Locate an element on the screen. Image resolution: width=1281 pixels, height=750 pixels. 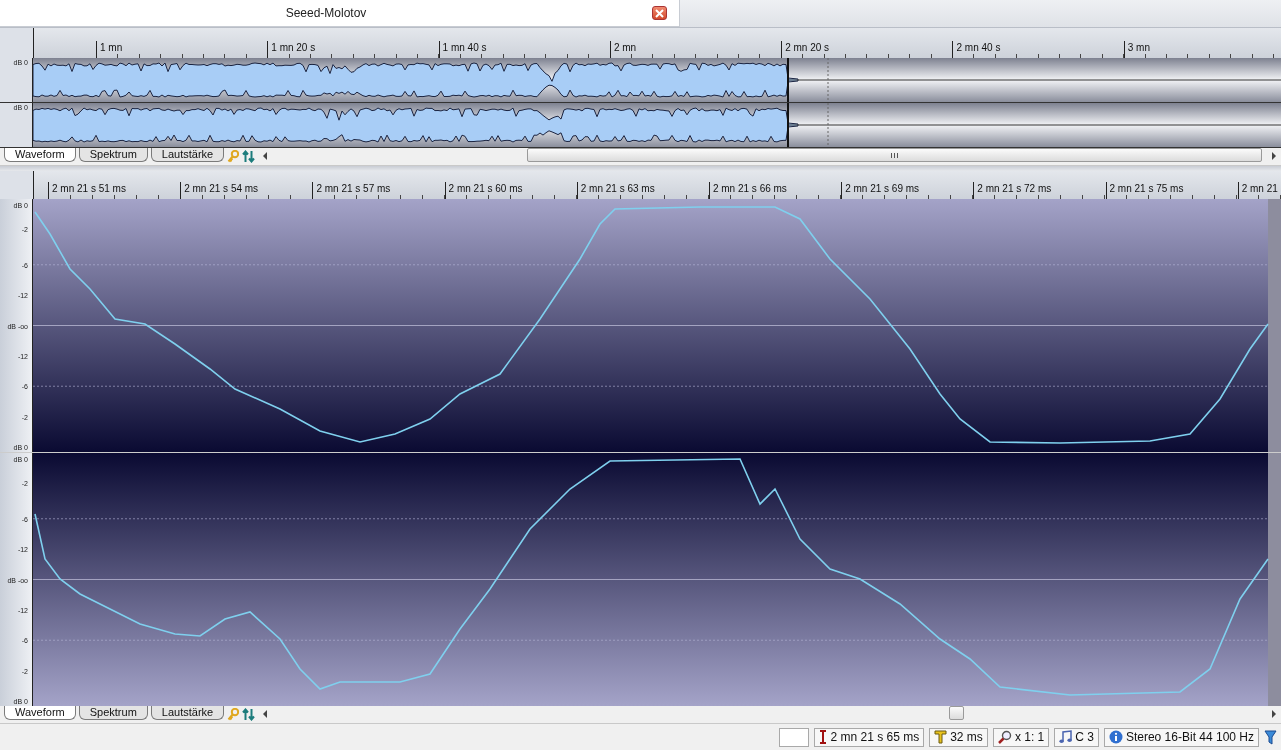
status-field is located at coordinates (794, 737).